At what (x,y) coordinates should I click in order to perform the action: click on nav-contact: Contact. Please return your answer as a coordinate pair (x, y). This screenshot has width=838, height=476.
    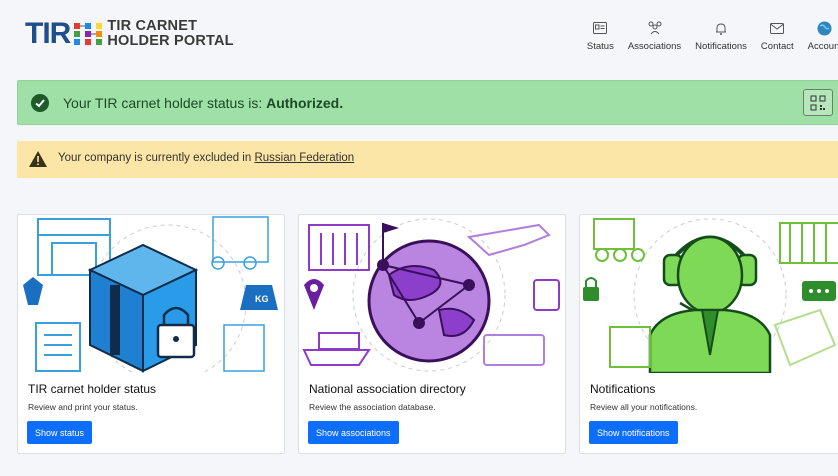
    Looking at the image, I should click on (777, 36).